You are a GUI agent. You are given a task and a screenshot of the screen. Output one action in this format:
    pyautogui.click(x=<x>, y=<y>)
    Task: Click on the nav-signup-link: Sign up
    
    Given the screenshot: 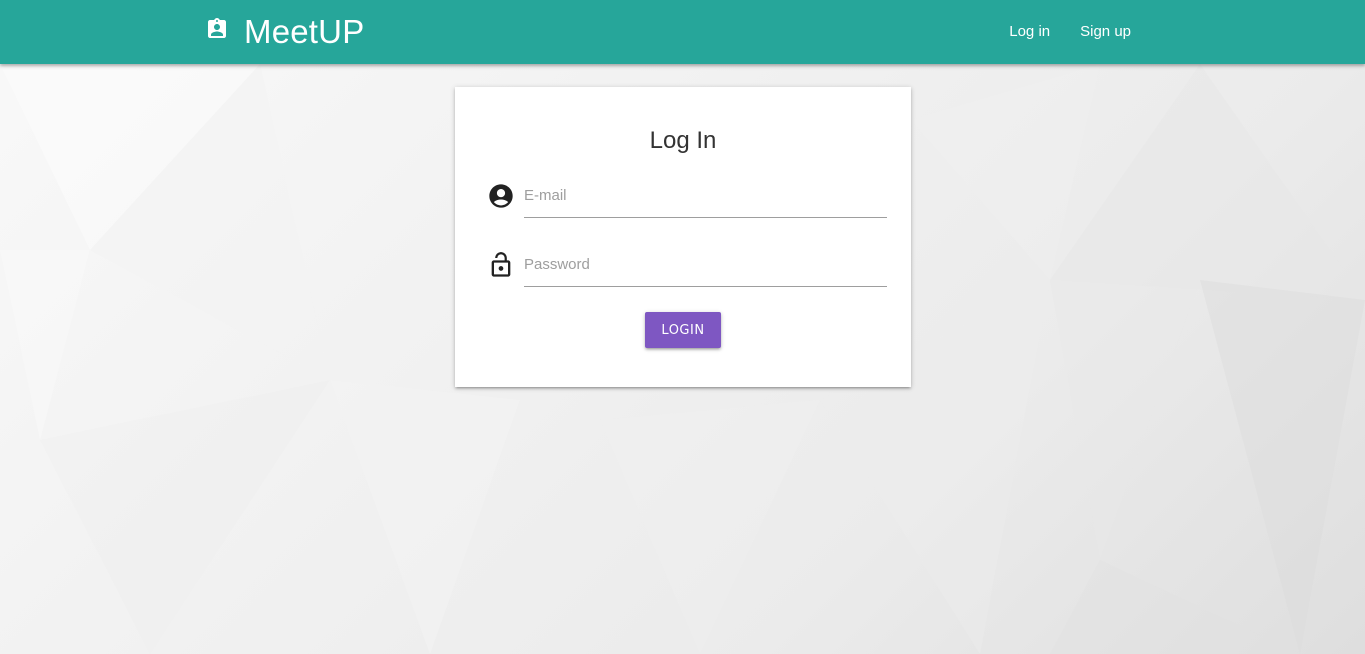 What is the action you would take?
    pyautogui.click(x=1105, y=32)
    